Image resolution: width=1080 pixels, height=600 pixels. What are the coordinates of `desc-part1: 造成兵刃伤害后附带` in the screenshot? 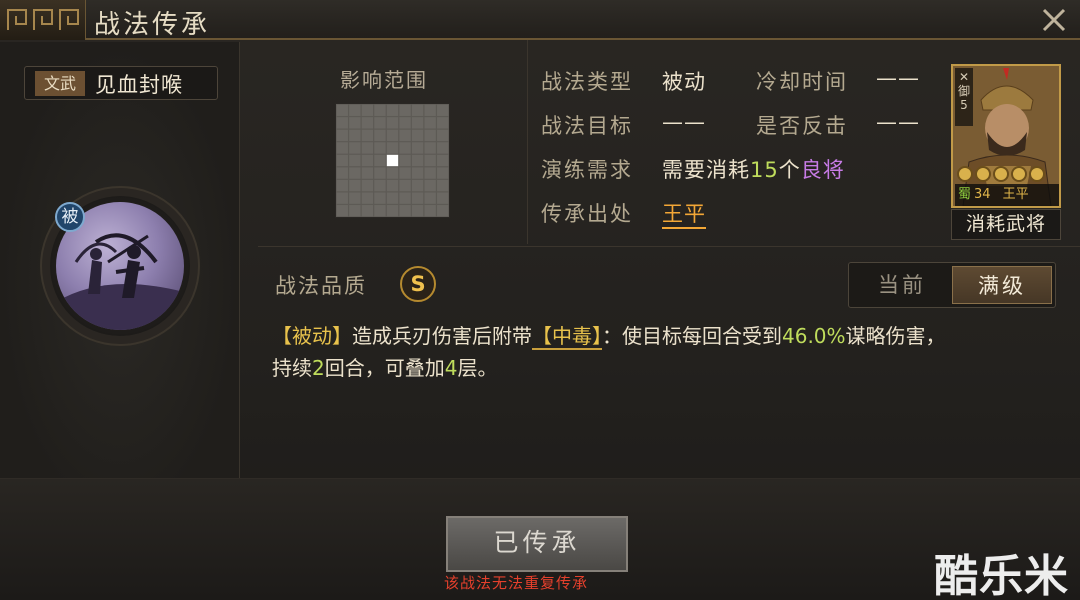 It's located at (442, 336).